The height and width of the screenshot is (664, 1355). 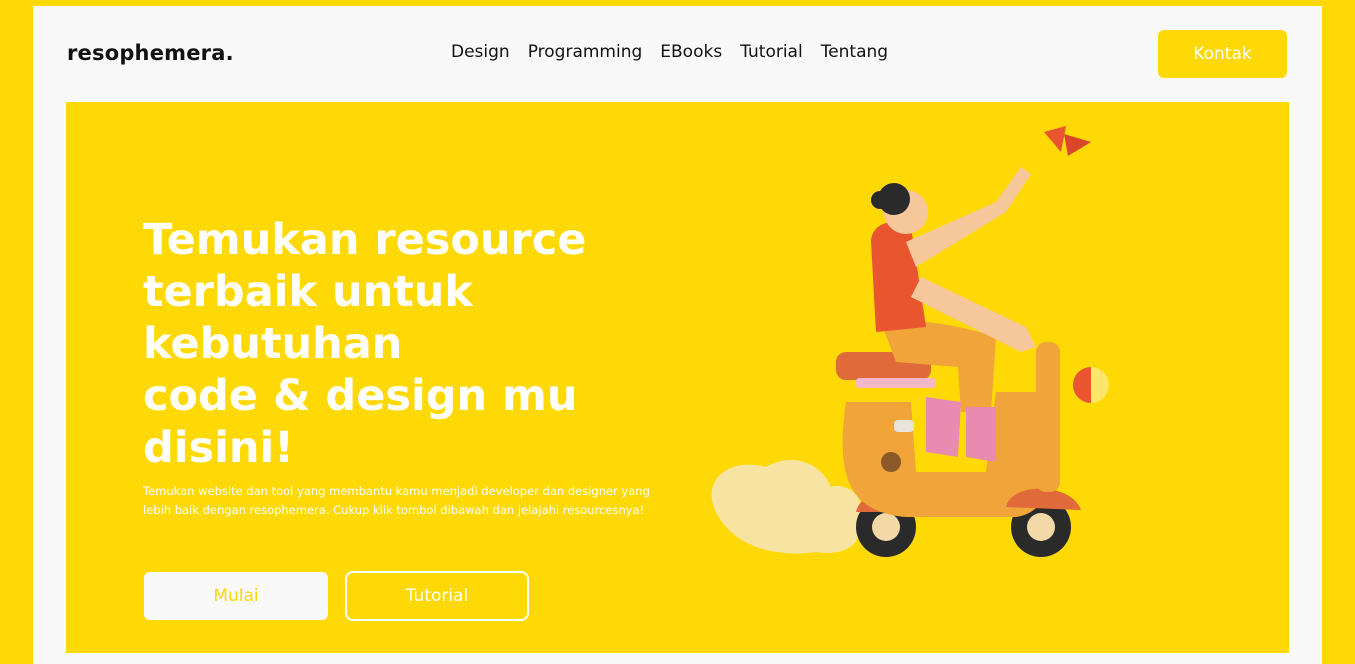 What do you see at coordinates (150, 53) in the screenshot?
I see `brand-logo: resophemera.` at bounding box center [150, 53].